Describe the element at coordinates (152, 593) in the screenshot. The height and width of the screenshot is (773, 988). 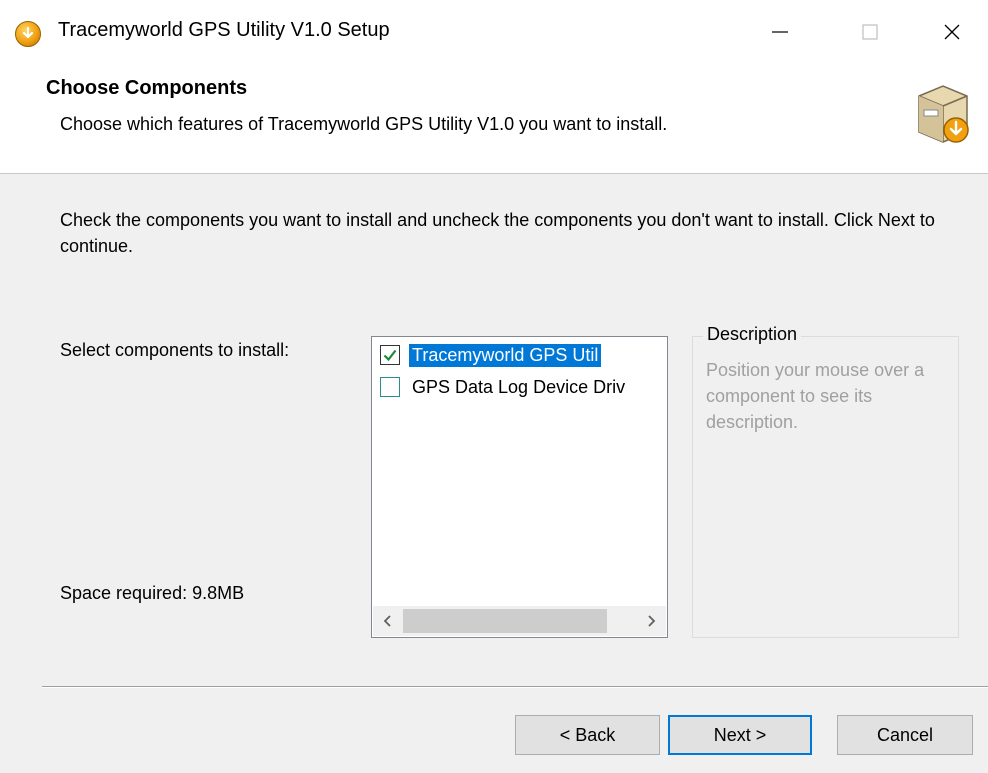
I see `space-required-label: Space required: 9.8MB` at that location.